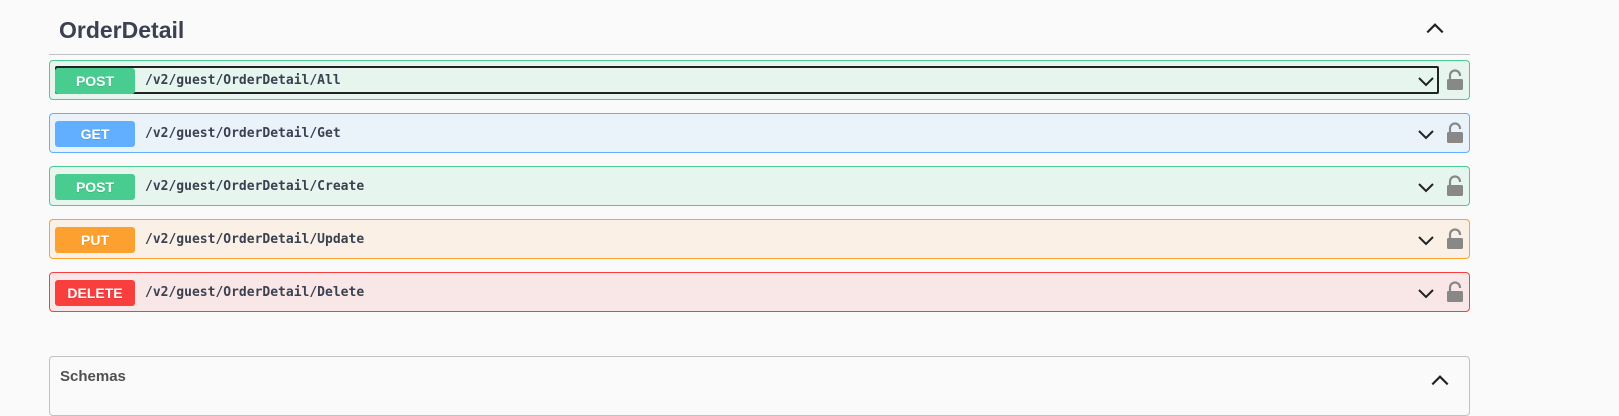 This screenshot has width=1619, height=416. What do you see at coordinates (95, 240) in the screenshot?
I see `method-badge: PUT` at bounding box center [95, 240].